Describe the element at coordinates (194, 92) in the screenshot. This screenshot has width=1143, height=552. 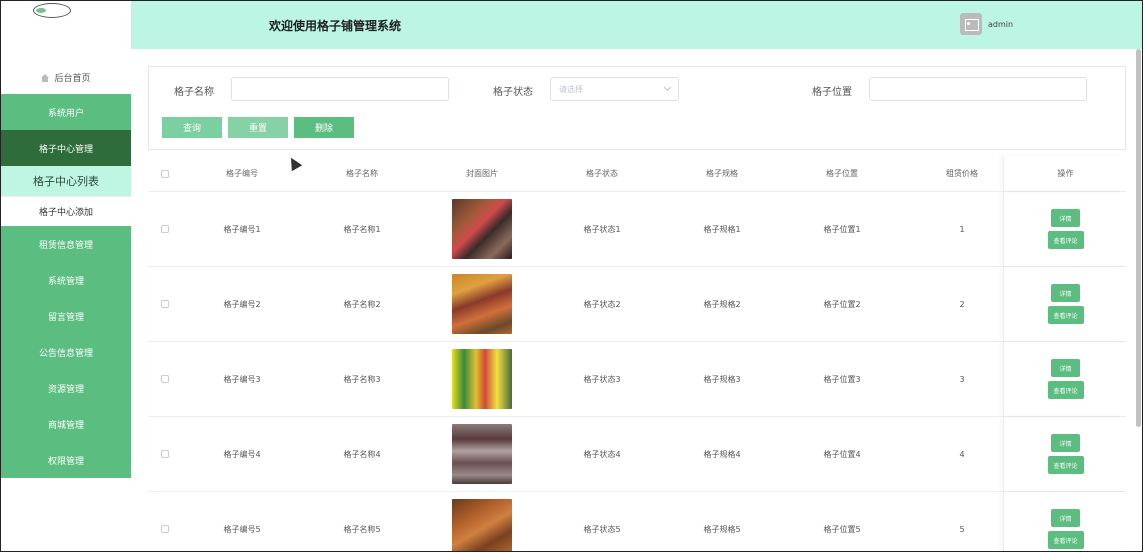
I see `name-label: 格子名称` at that location.